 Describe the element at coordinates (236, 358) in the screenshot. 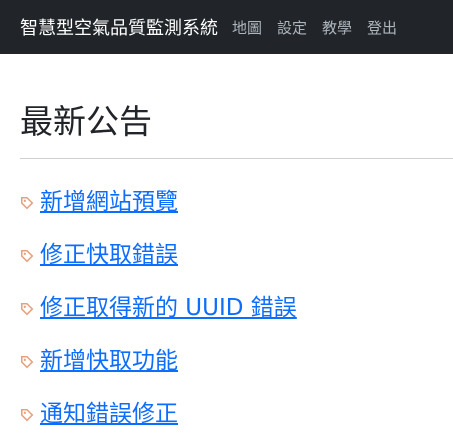

I see `announcement-item: 新增快取功能` at that location.